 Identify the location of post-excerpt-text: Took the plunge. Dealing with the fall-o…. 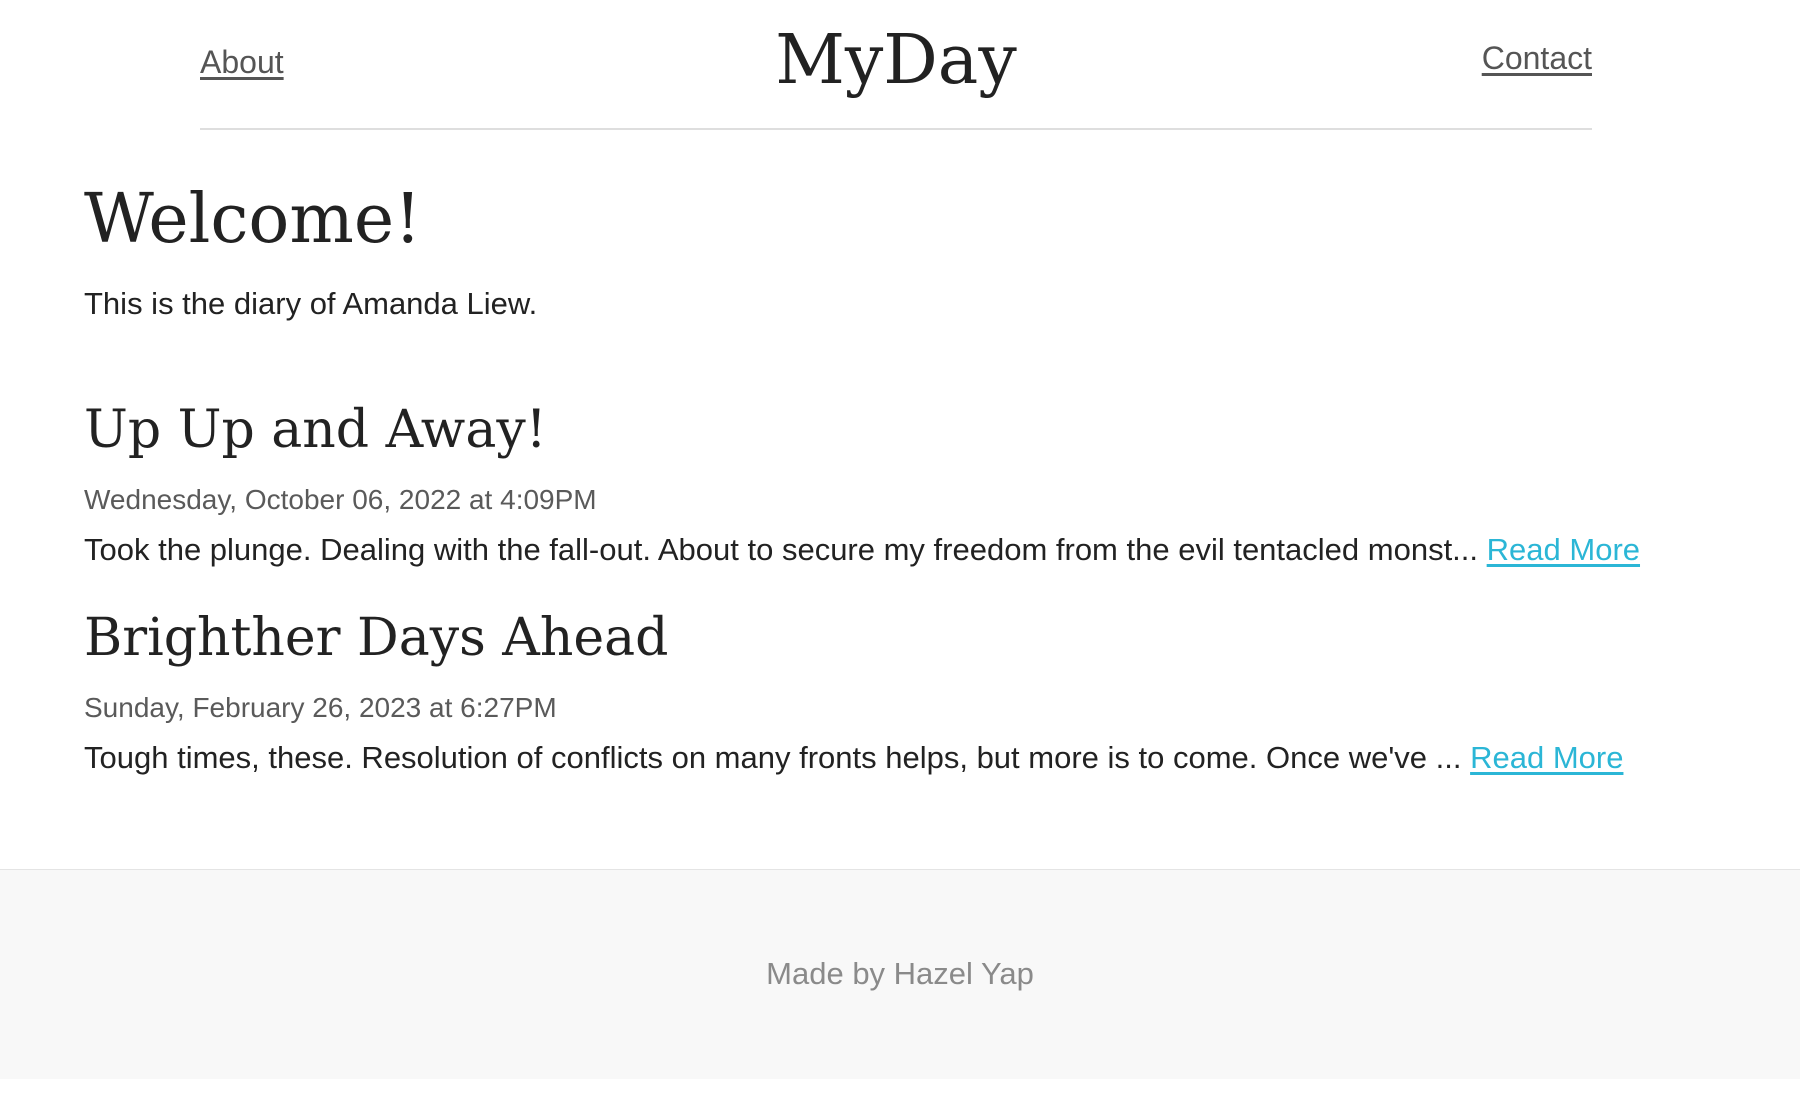
(781, 549).